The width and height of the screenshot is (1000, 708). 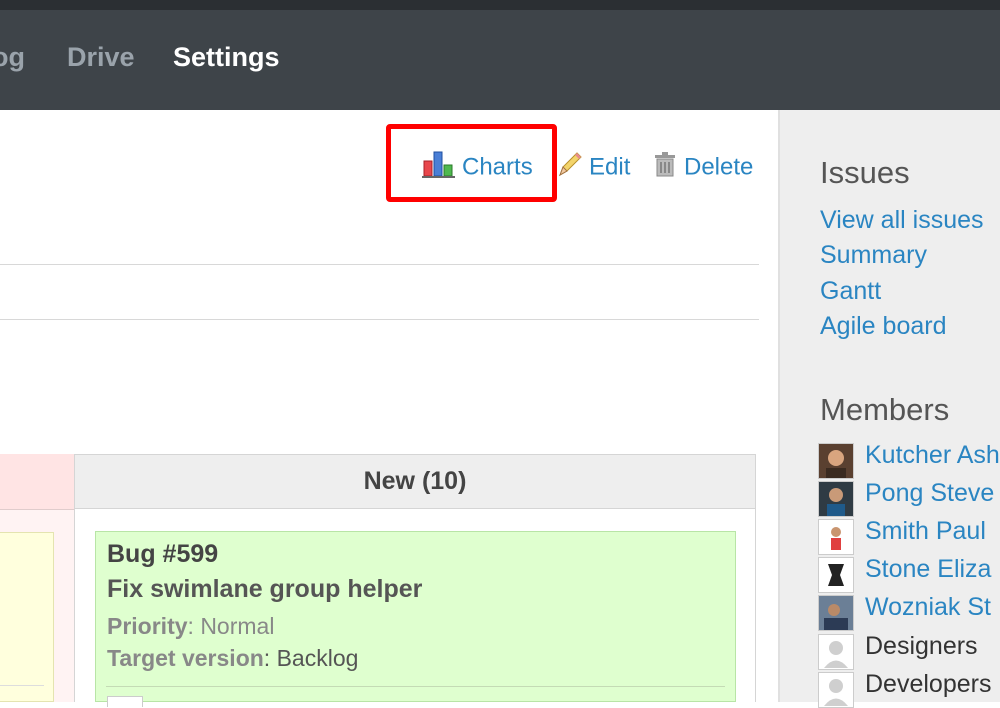 I want to click on edit-label: Edit, so click(x=610, y=167).